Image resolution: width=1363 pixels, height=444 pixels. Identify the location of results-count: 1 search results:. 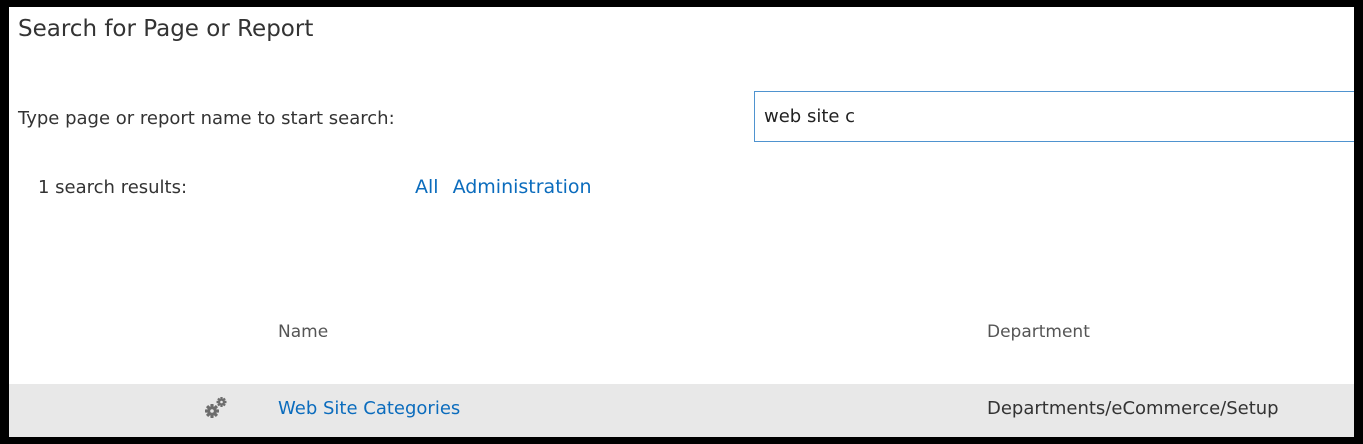
(113, 187).